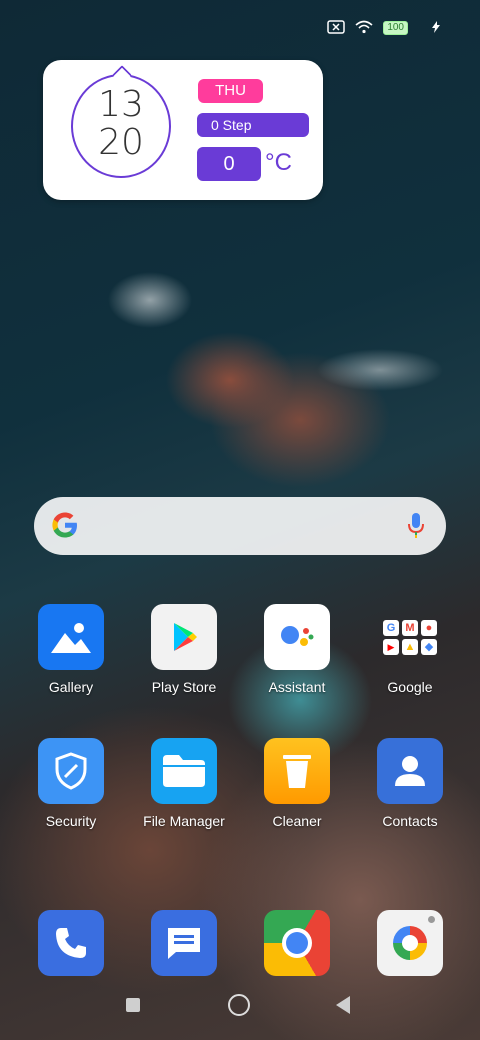 Image resolution: width=480 pixels, height=1040 pixels. I want to click on app-assistant: Assistant, so click(297, 649).